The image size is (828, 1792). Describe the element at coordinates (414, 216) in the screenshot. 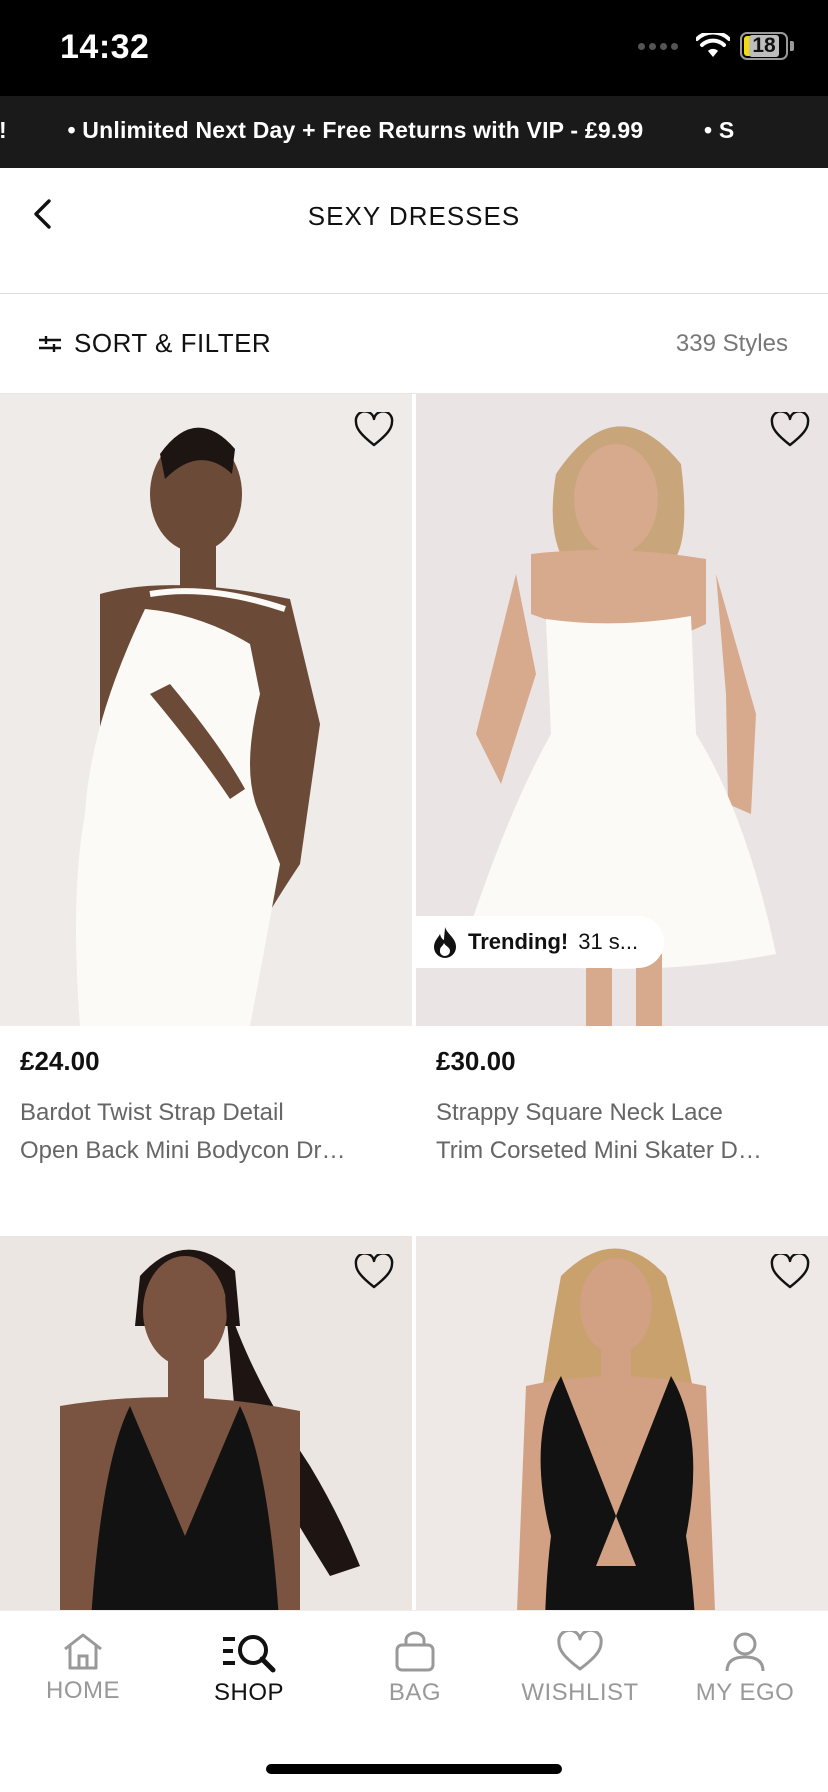

I see `page-title: SEXY DRESSES` at that location.